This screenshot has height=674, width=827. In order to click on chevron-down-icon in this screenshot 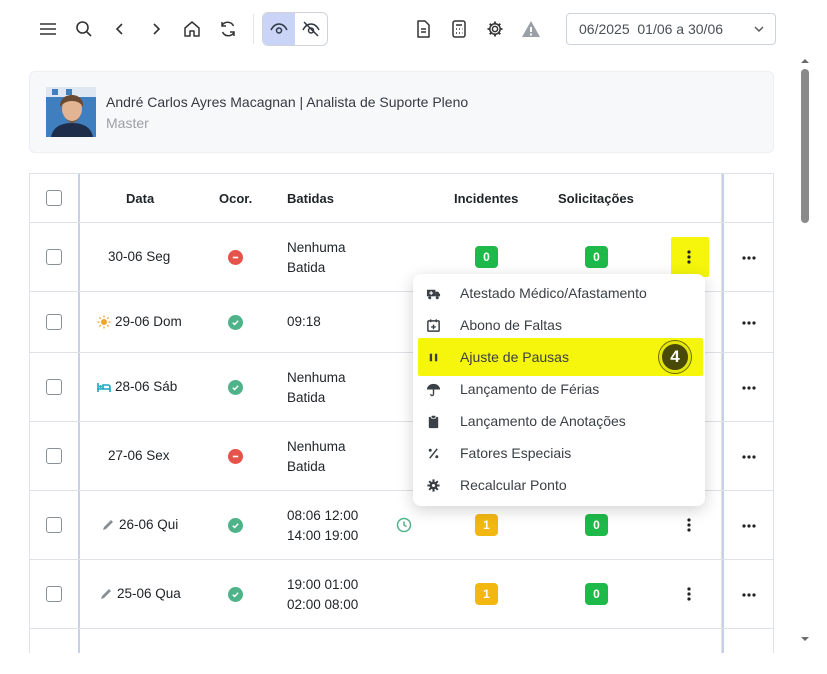, I will do `click(759, 29)`.